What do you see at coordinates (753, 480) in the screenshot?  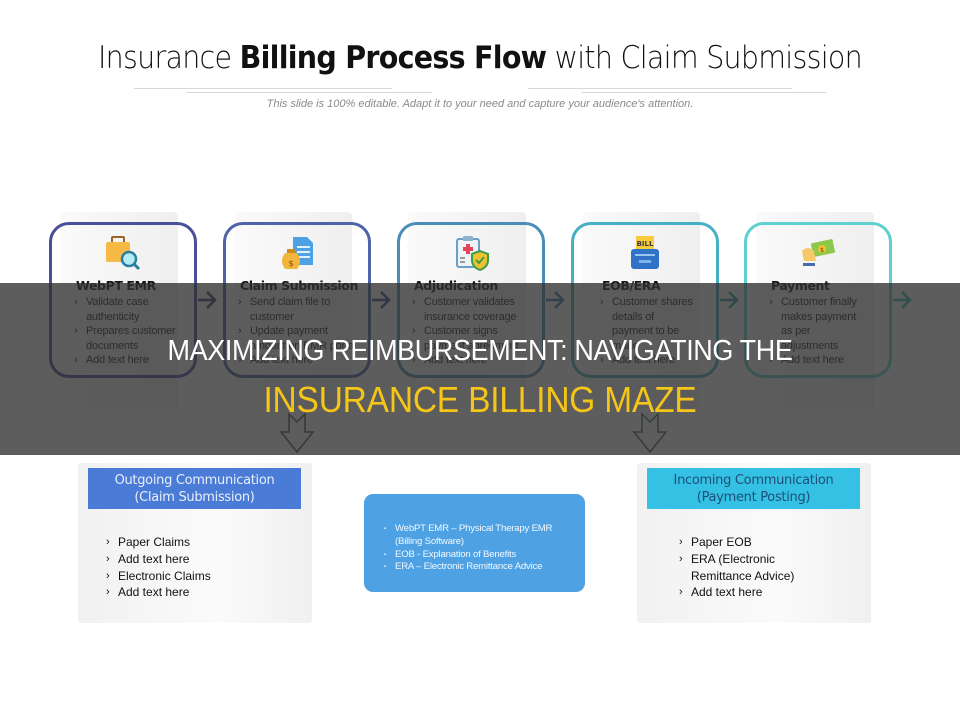 I see `incoming-header-line1: Incoming Communication` at bounding box center [753, 480].